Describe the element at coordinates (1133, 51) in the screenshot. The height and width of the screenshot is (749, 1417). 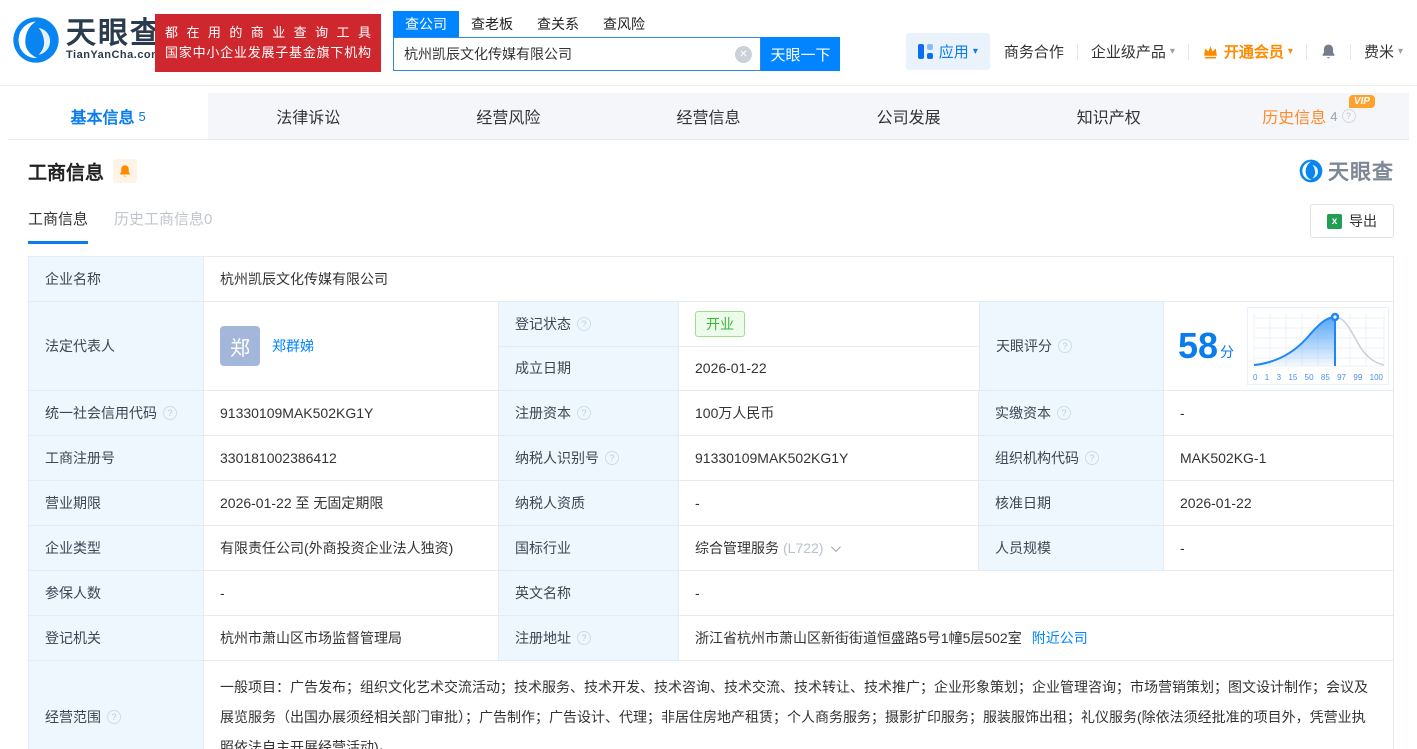
I see `nav-enterprise-products: 企业级产品 ▾` at that location.